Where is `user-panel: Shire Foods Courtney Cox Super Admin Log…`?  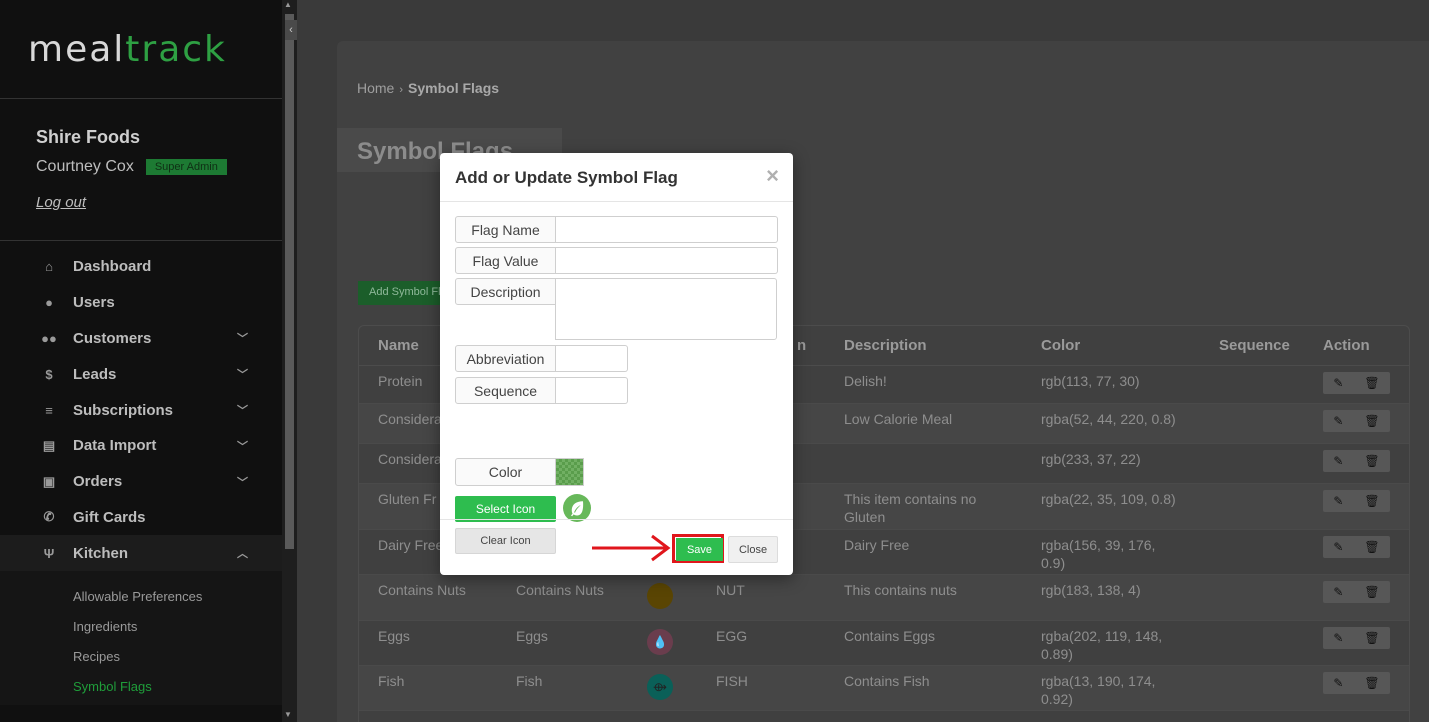
user-panel: Shire Foods Courtney Cox Super Admin Log… is located at coordinates (141, 170).